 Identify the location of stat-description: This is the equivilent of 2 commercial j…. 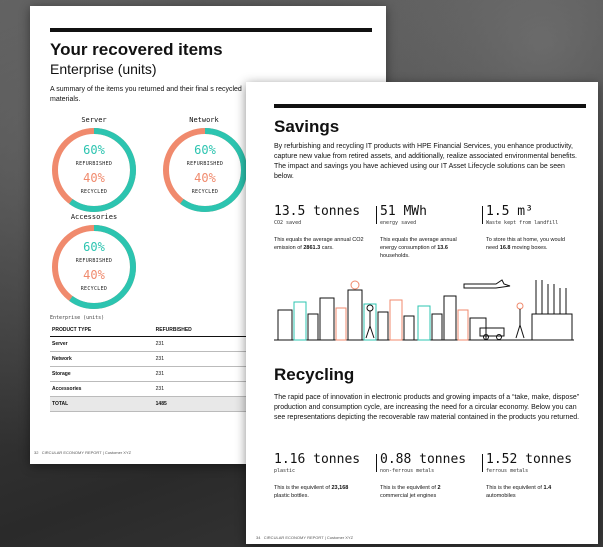
(410, 492).